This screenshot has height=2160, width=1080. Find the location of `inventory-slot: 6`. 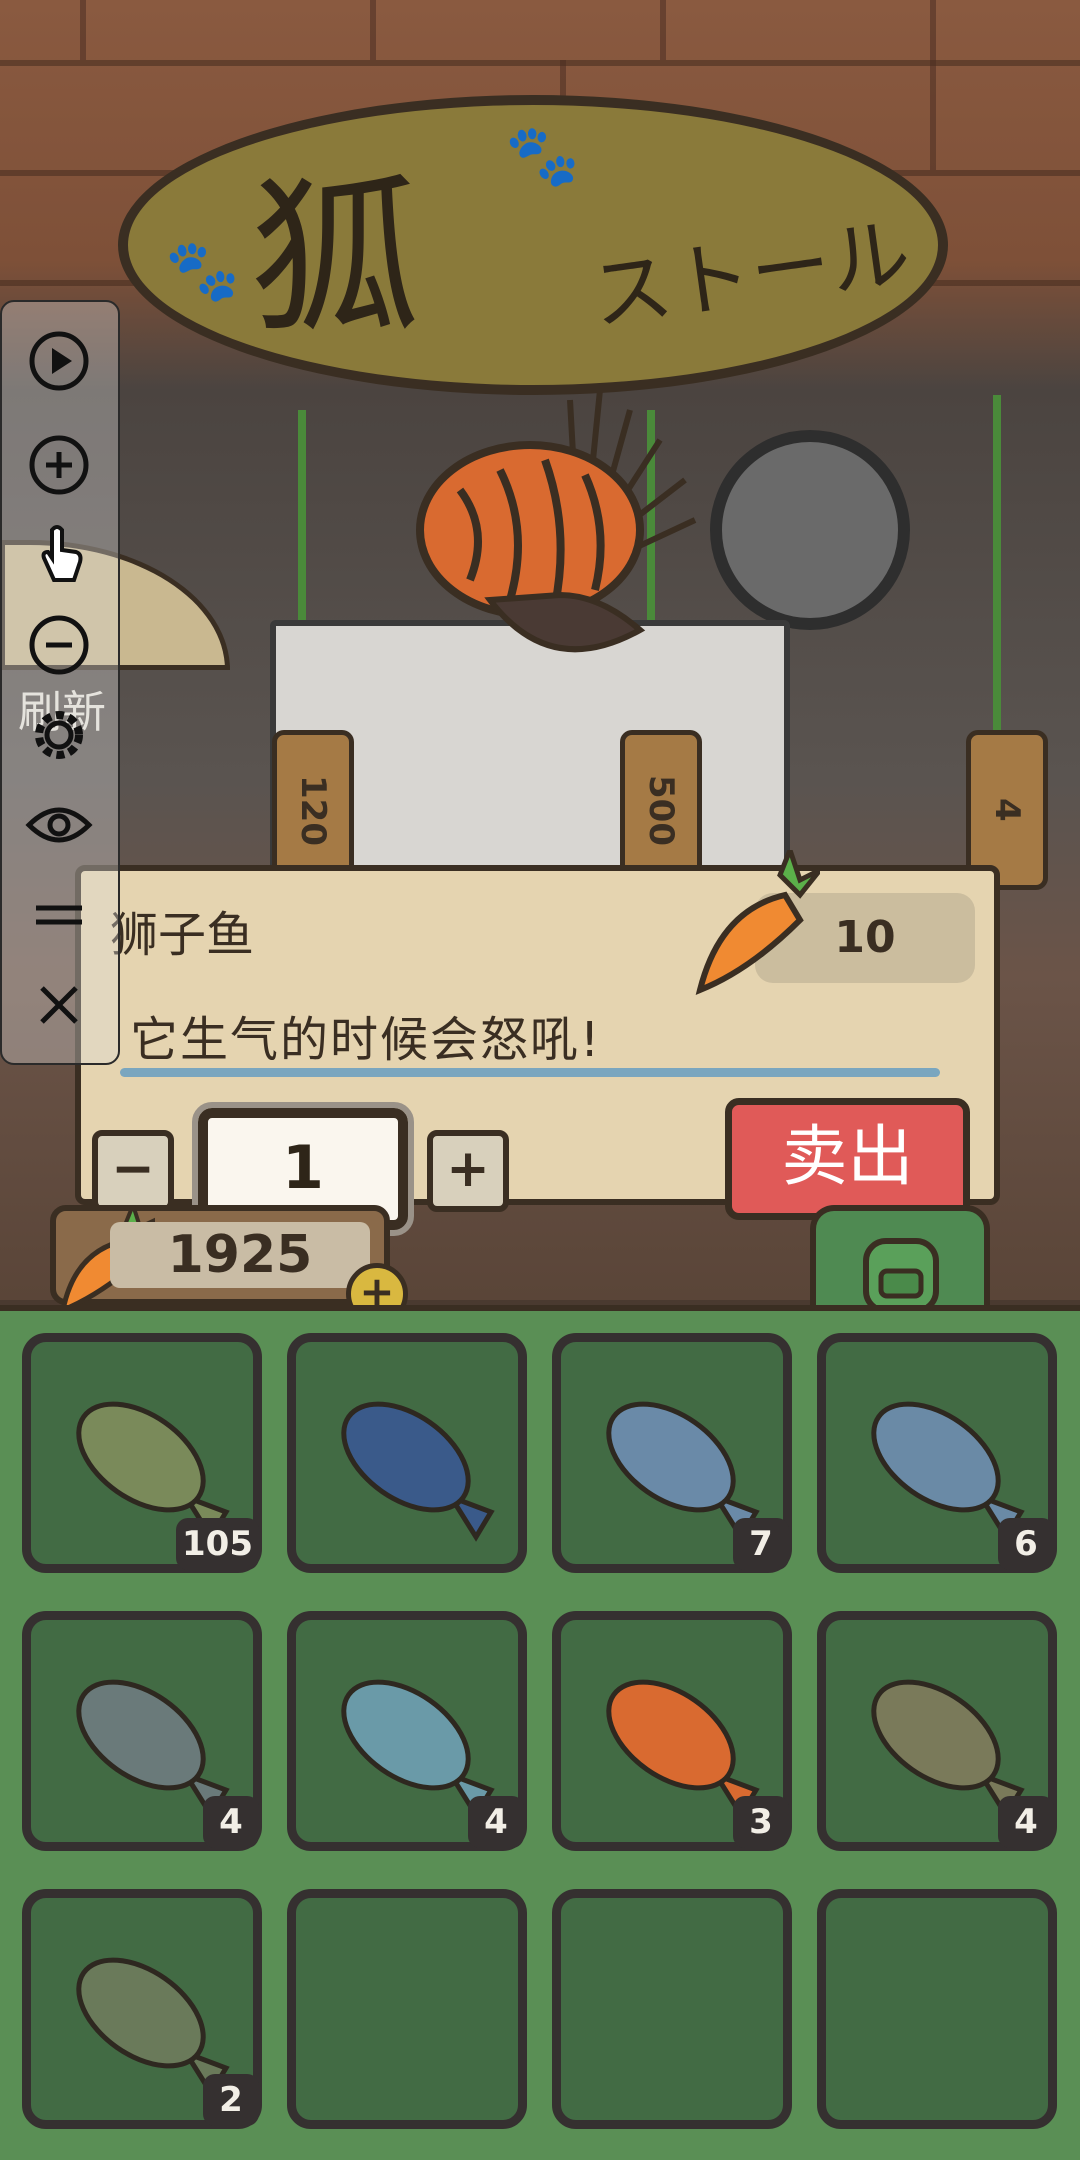

inventory-slot: 6 is located at coordinates (937, 1453).